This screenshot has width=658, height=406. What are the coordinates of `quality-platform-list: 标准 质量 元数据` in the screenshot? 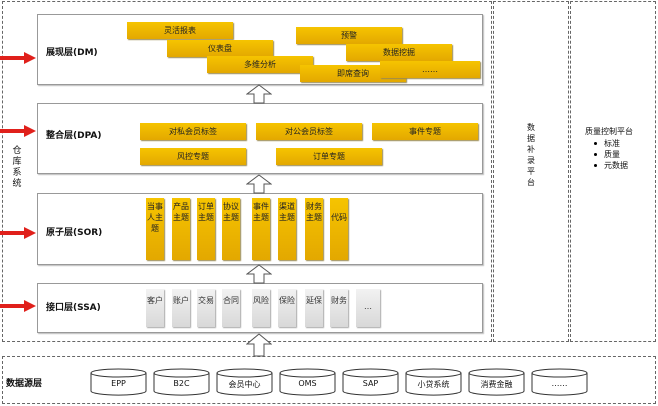 It's located at (611, 154).